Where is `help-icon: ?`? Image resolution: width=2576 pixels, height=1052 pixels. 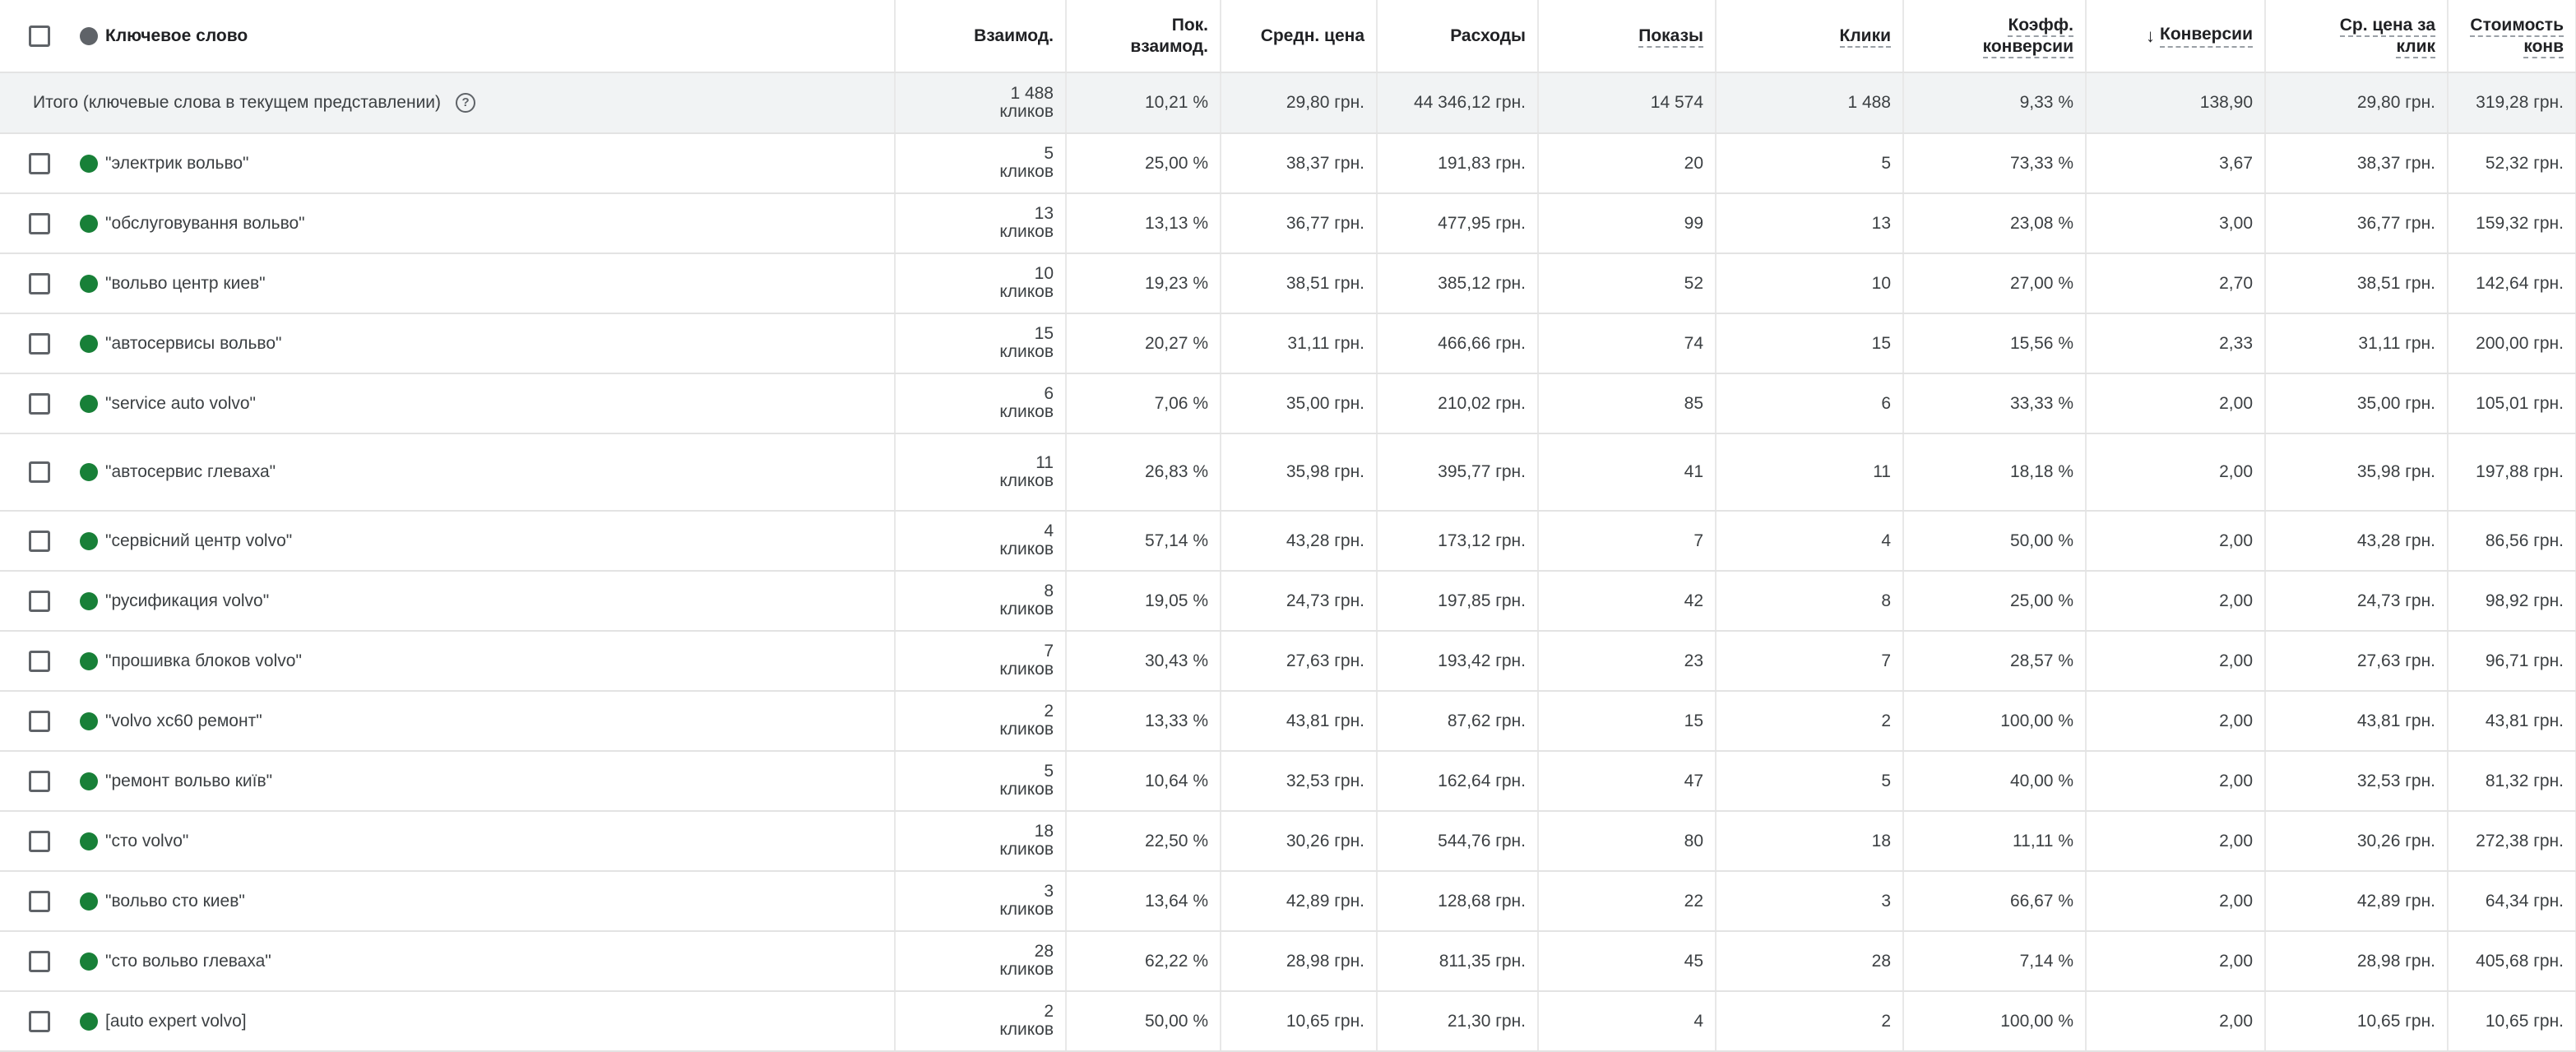 help-icon: ? is located at coordinates (466, 103).